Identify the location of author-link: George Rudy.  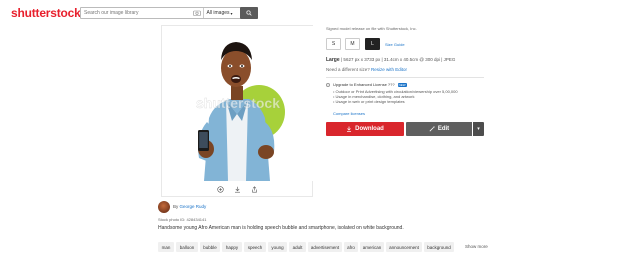
(193, 206).